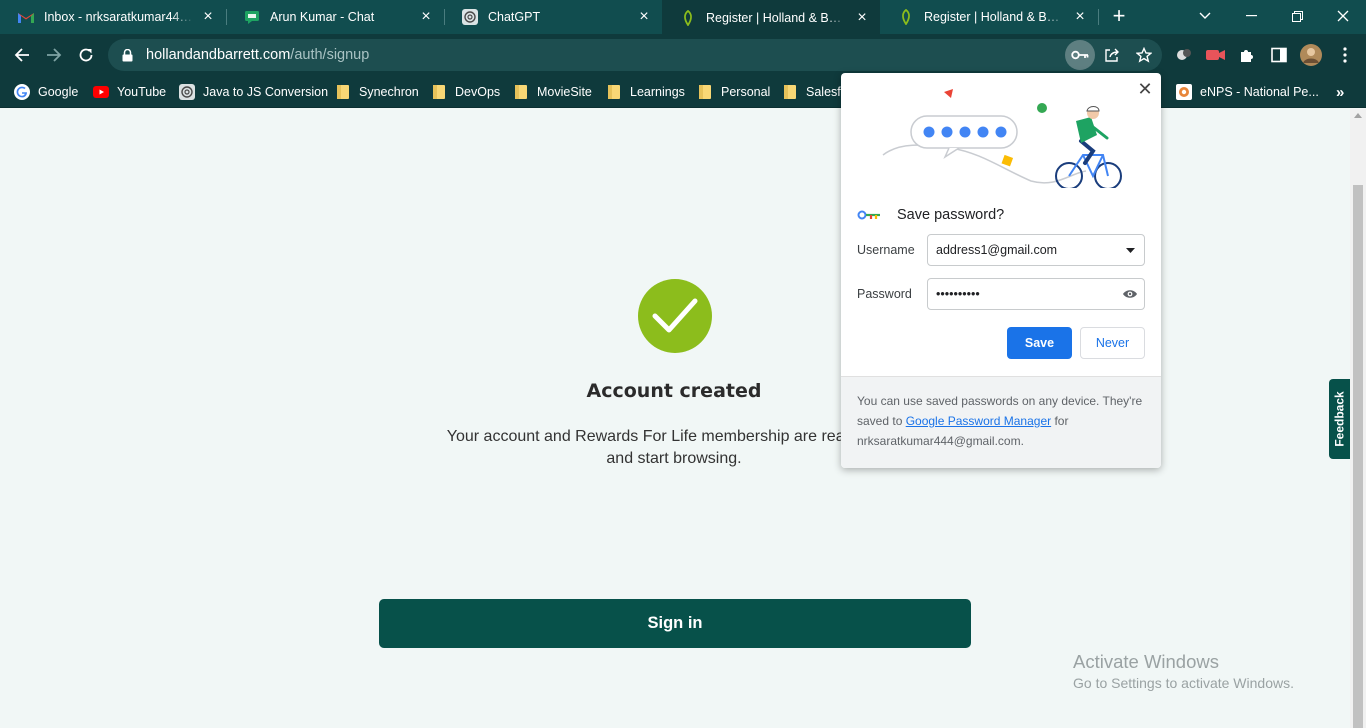  I want to click on tab-register-active: Register | Holland & Barrett - ×, so click(771, 17).